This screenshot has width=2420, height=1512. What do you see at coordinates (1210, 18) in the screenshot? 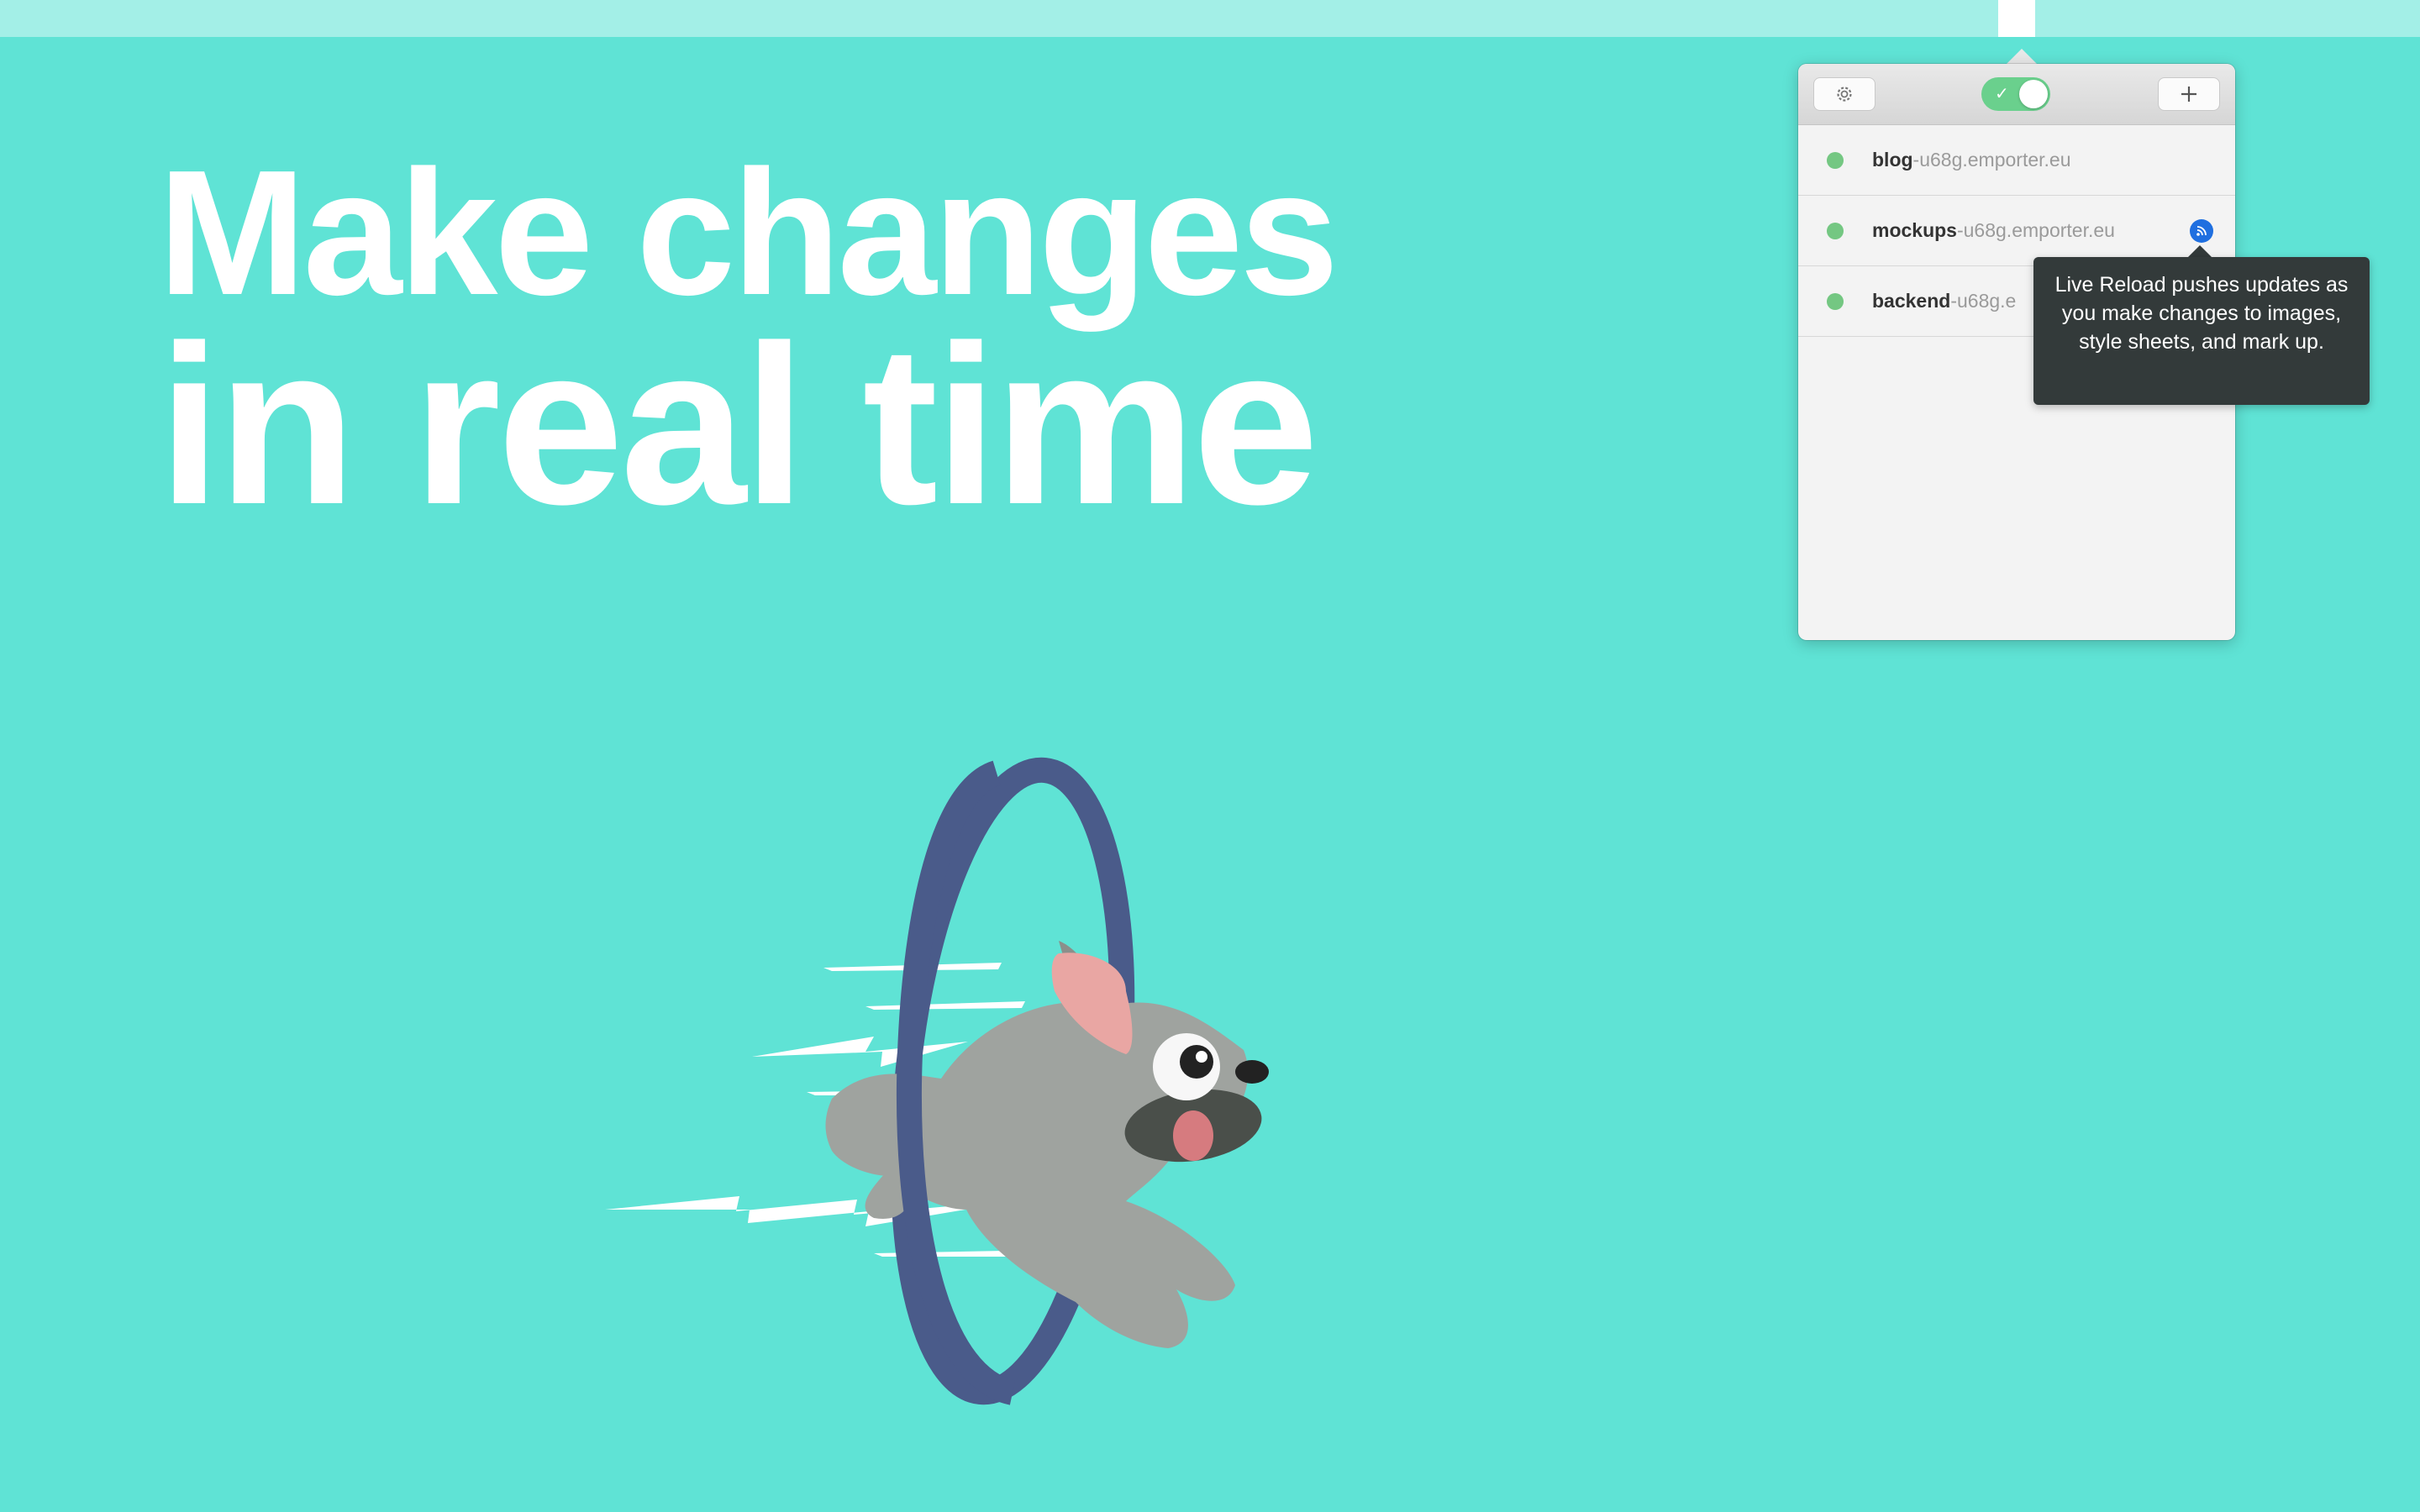
I see `menu-bar` at bounding box center [1210, 18].